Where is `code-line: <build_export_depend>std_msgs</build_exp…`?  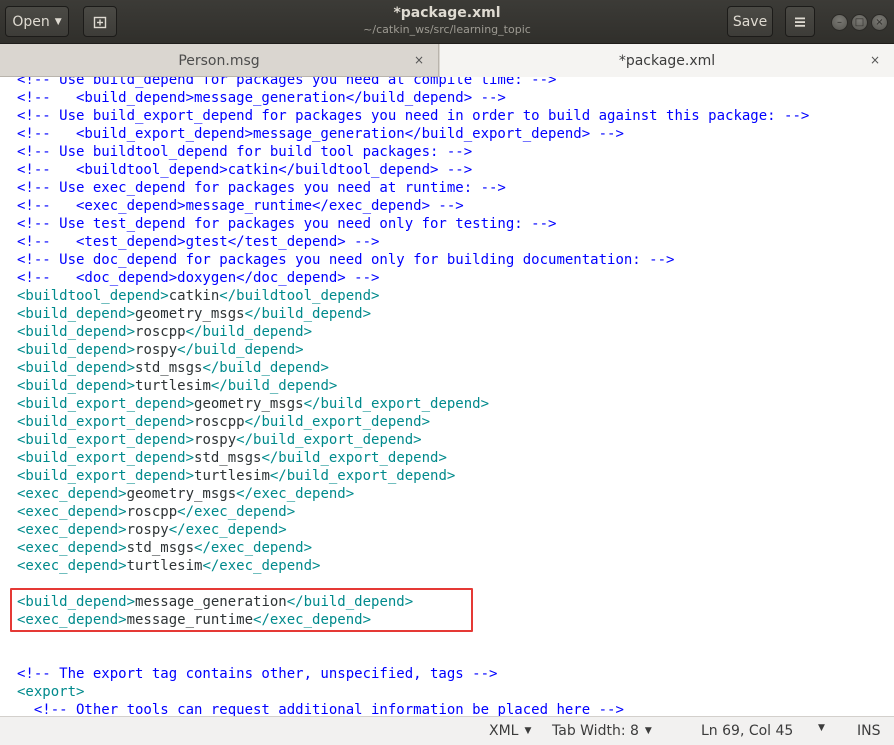
code-line: <build_export_depend>std_msgs</build_exp… is located at coordinates (413, 458).